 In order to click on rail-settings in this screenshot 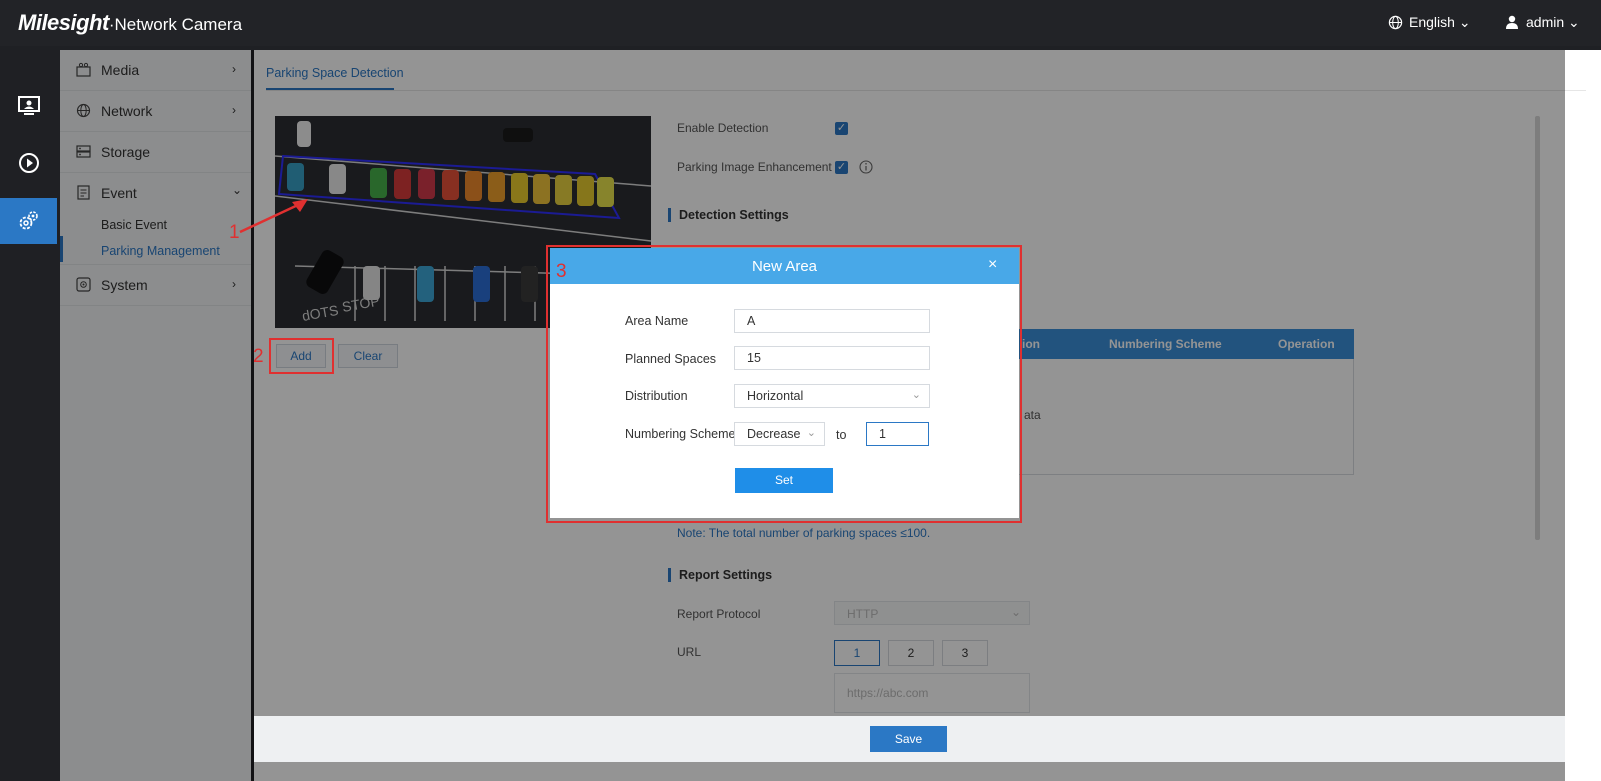, I will do `click(28, 221)`.